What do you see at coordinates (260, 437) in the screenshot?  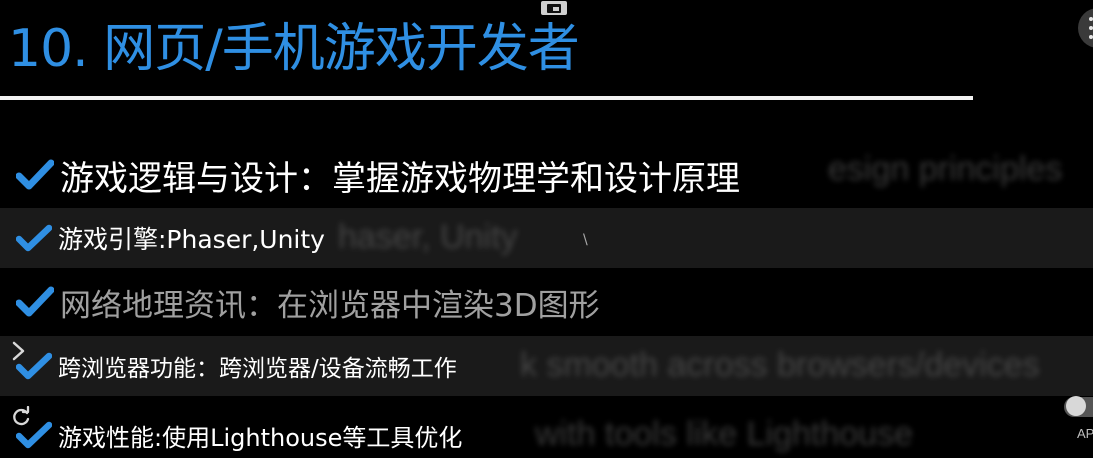 I see `list-item-text: 游戏性能:使用Lighthouse等工具优化` at bounding box center [260, 437].